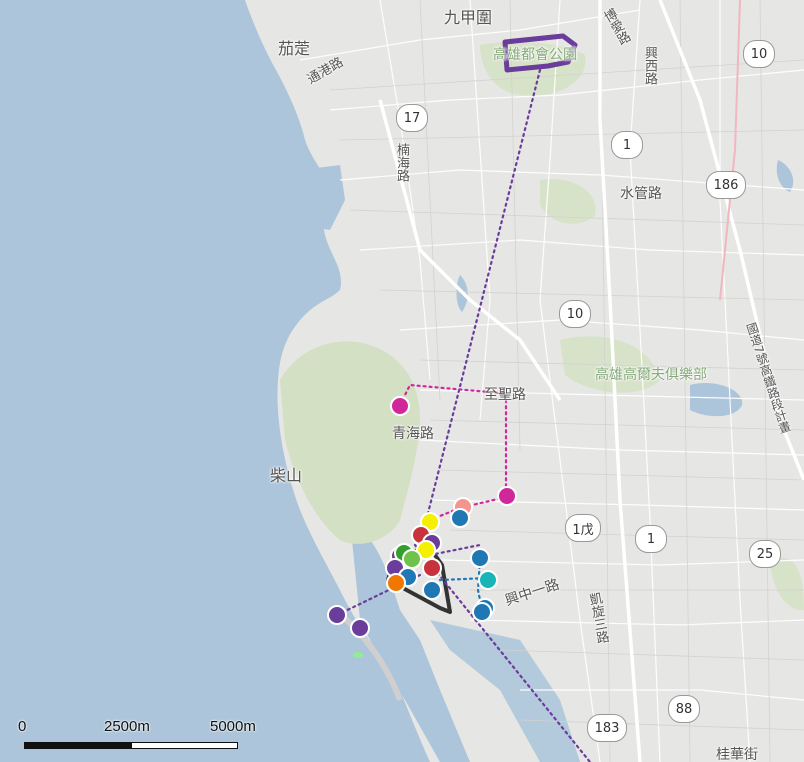 The width and height of the screenshot is (804, 762). I want to click on scale-bar: 0 2500m 5000m, so click(143, 736).